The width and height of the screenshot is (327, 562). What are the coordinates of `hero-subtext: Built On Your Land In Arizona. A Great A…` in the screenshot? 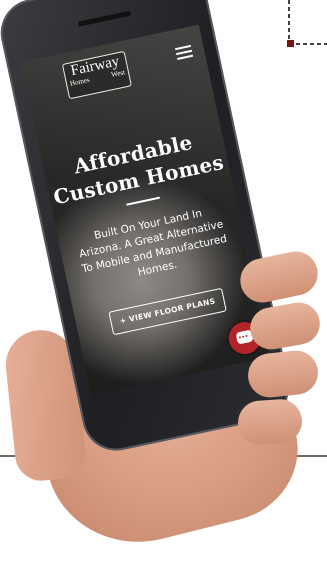 It's located at (153, 243).